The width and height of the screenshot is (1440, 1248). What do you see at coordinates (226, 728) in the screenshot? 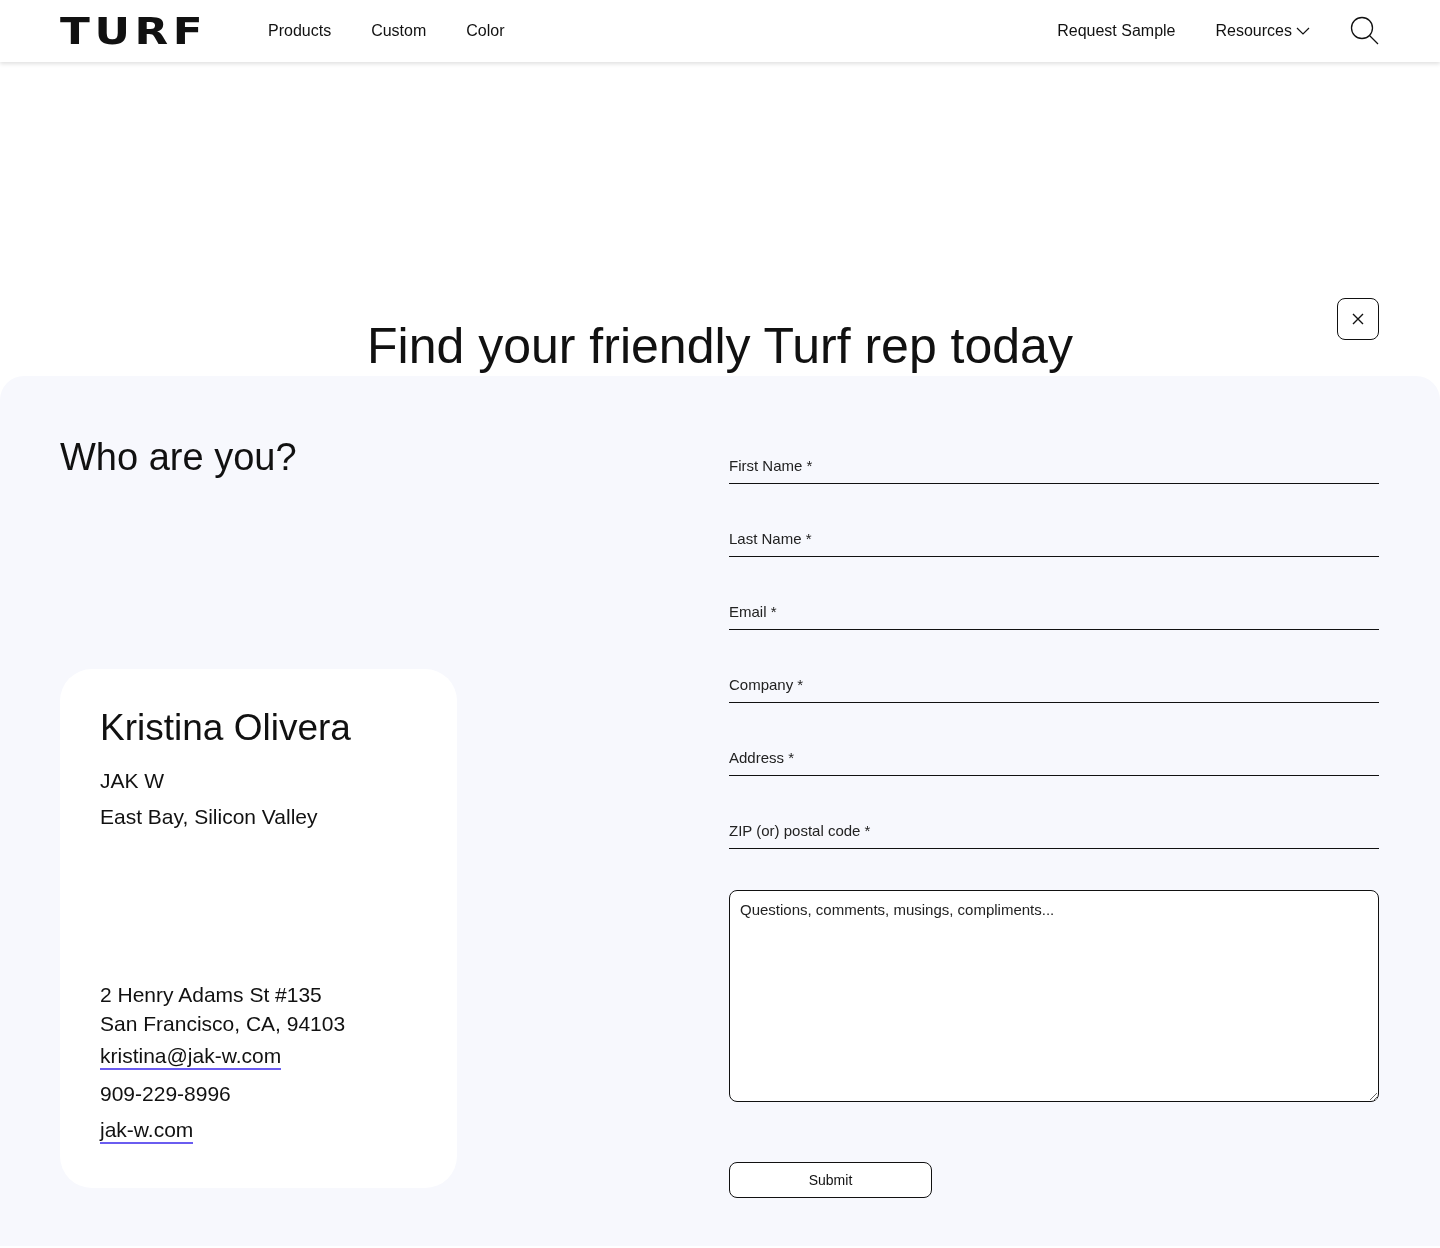
I see `rep-name: Kristina Olivera` at bounding box center [226, 728].